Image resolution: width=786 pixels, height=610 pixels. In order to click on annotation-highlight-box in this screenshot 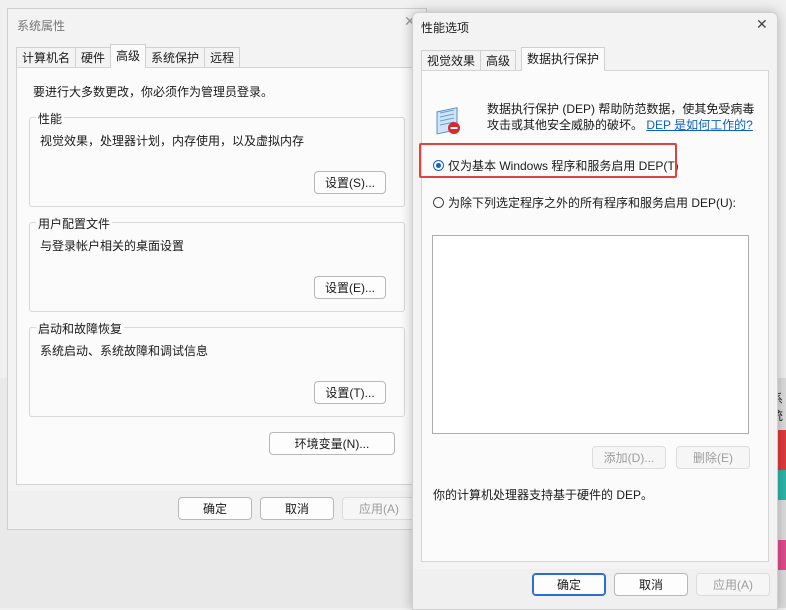, I will do `click(548, 160)`.